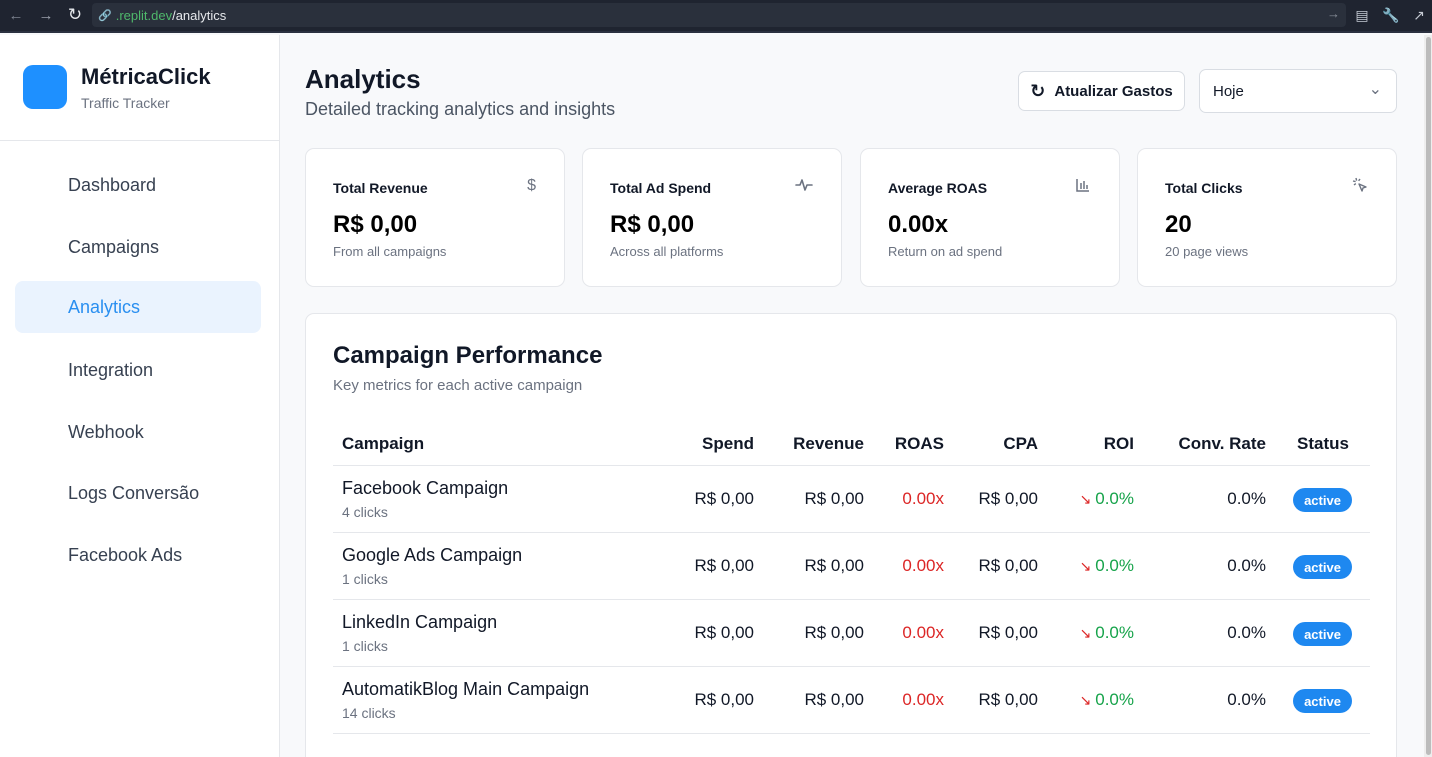  What do you see at coordinates (199, 15) in the screenshot?
I see `url-path: /analytics` at bounding box center [199, 15].